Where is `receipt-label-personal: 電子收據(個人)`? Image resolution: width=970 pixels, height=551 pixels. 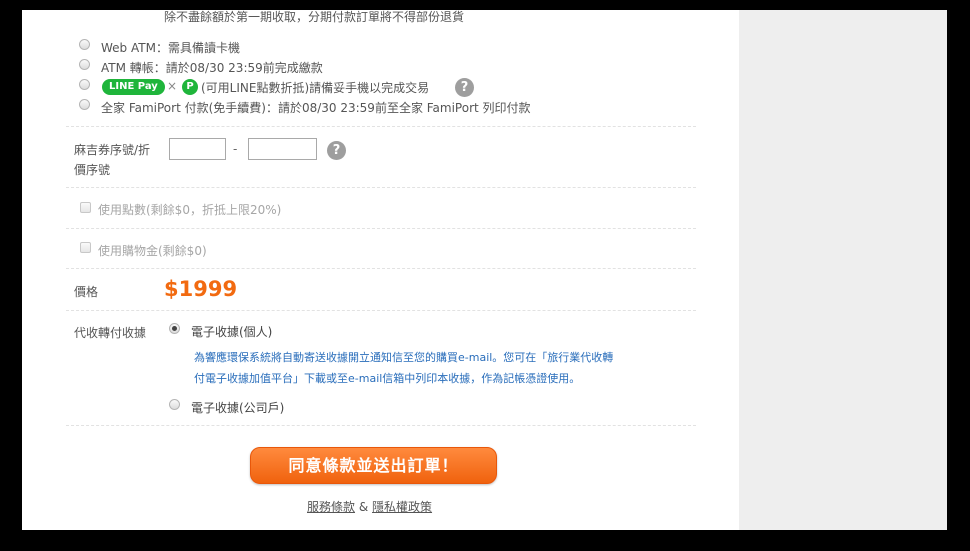 receipt-label-personal: 電子收據(個人) is located at coordinates (232, 332).